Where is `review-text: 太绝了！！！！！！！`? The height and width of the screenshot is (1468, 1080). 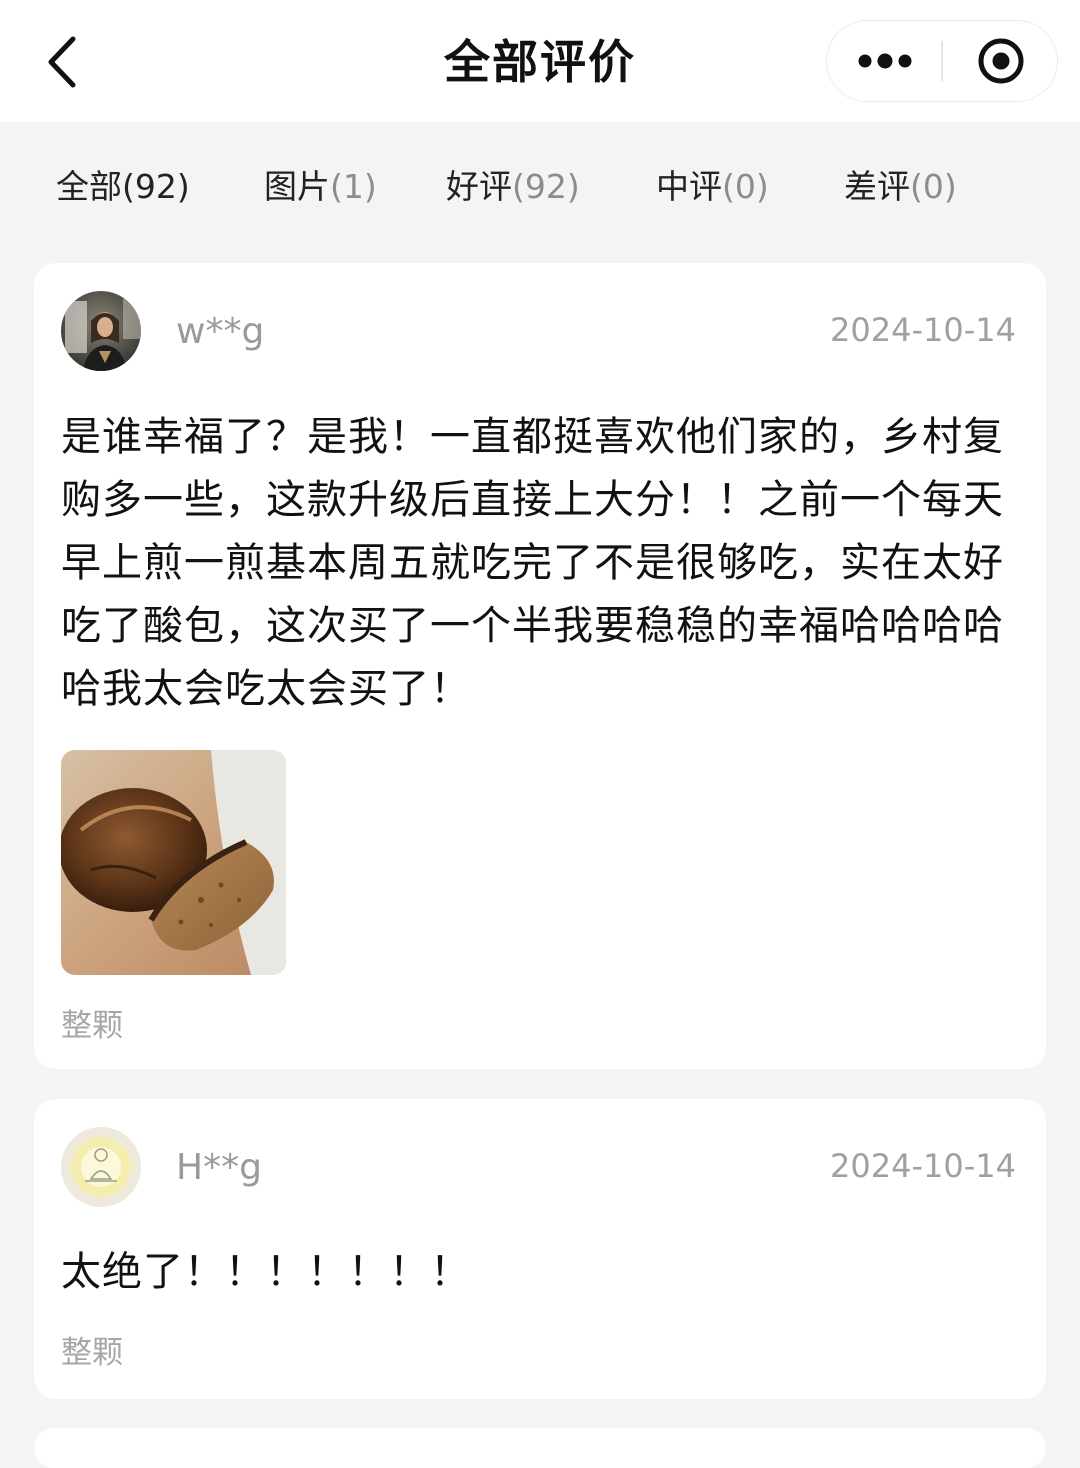
review-text: 太绝了！！！！！！！ is located at coordinates (266, 1272).